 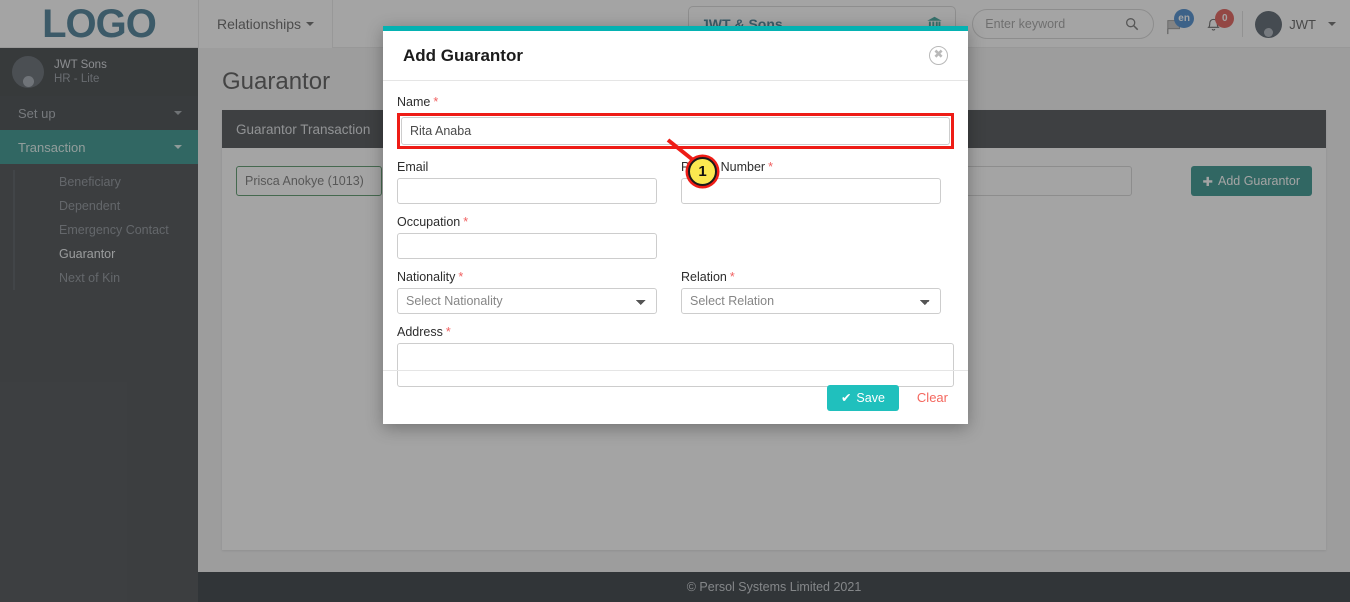 What do you see at coordinates (811, 301) in the screenshot?
I see `relation-select: Select Relation` at bounding box center [811, 301].